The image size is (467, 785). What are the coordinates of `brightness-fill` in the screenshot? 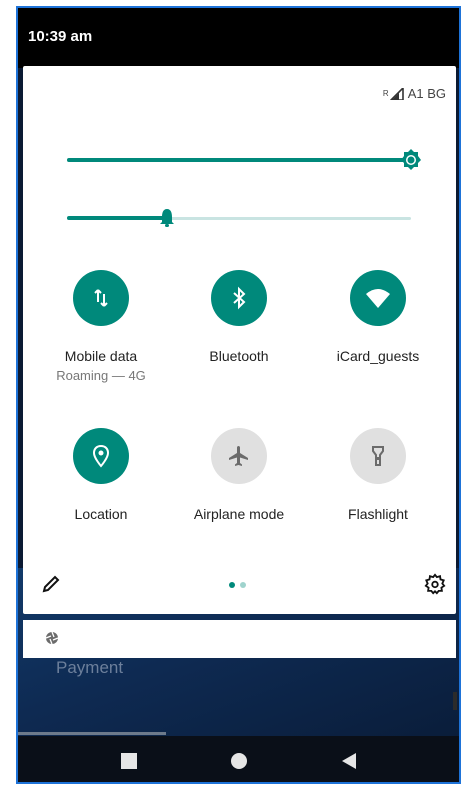 It's located at (236, 160).